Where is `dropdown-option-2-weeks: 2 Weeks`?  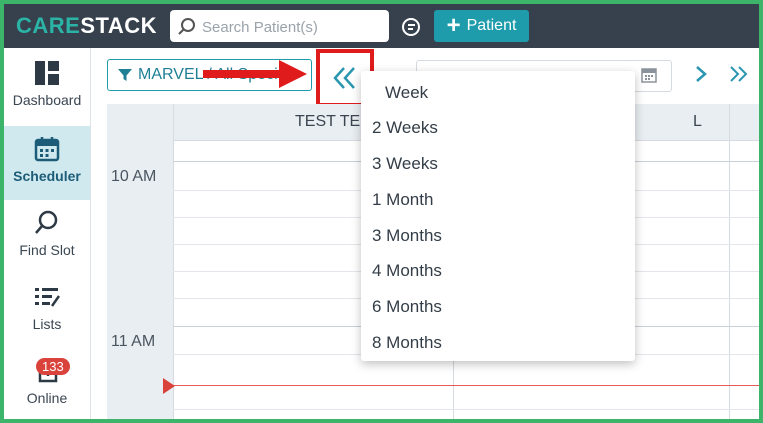
dropdown-option-2-weeks: 2 Weeks is located at coordinates (498, 128).